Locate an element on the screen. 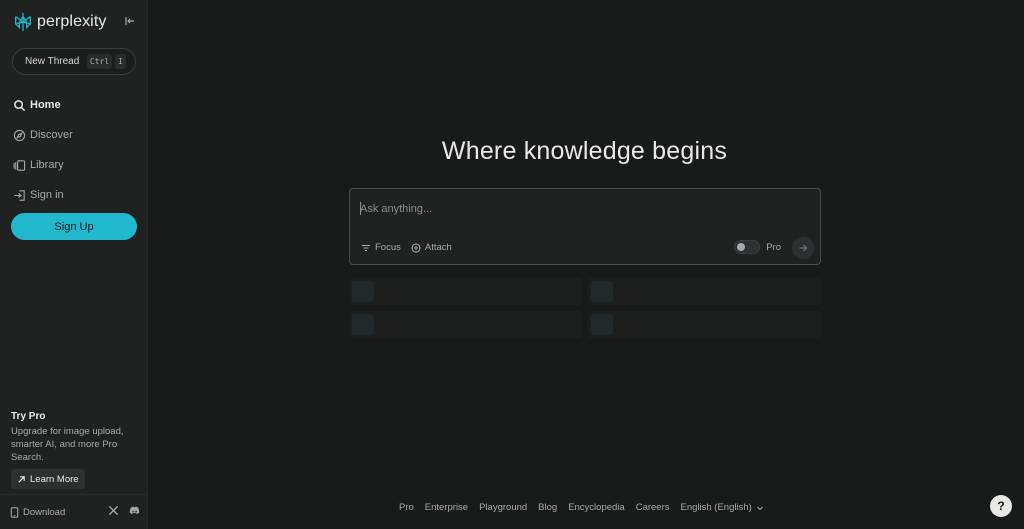 The height and width of the screenshot is (529, 1024). new-thread-button: New Thread Ctrl I is located at coordinates (74, 61).